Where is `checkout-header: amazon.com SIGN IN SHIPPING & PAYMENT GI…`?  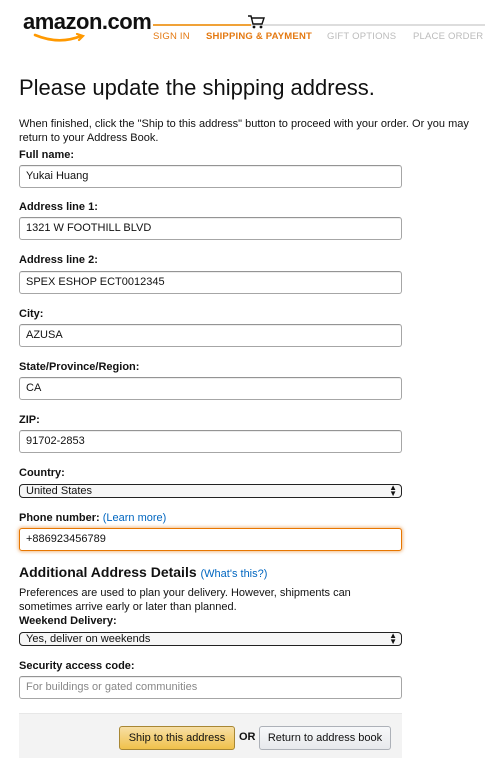
checkout-header: amazon.com SIGN IN SHIPPING & PAYMENT GI… is located at coordinates (242, 30).